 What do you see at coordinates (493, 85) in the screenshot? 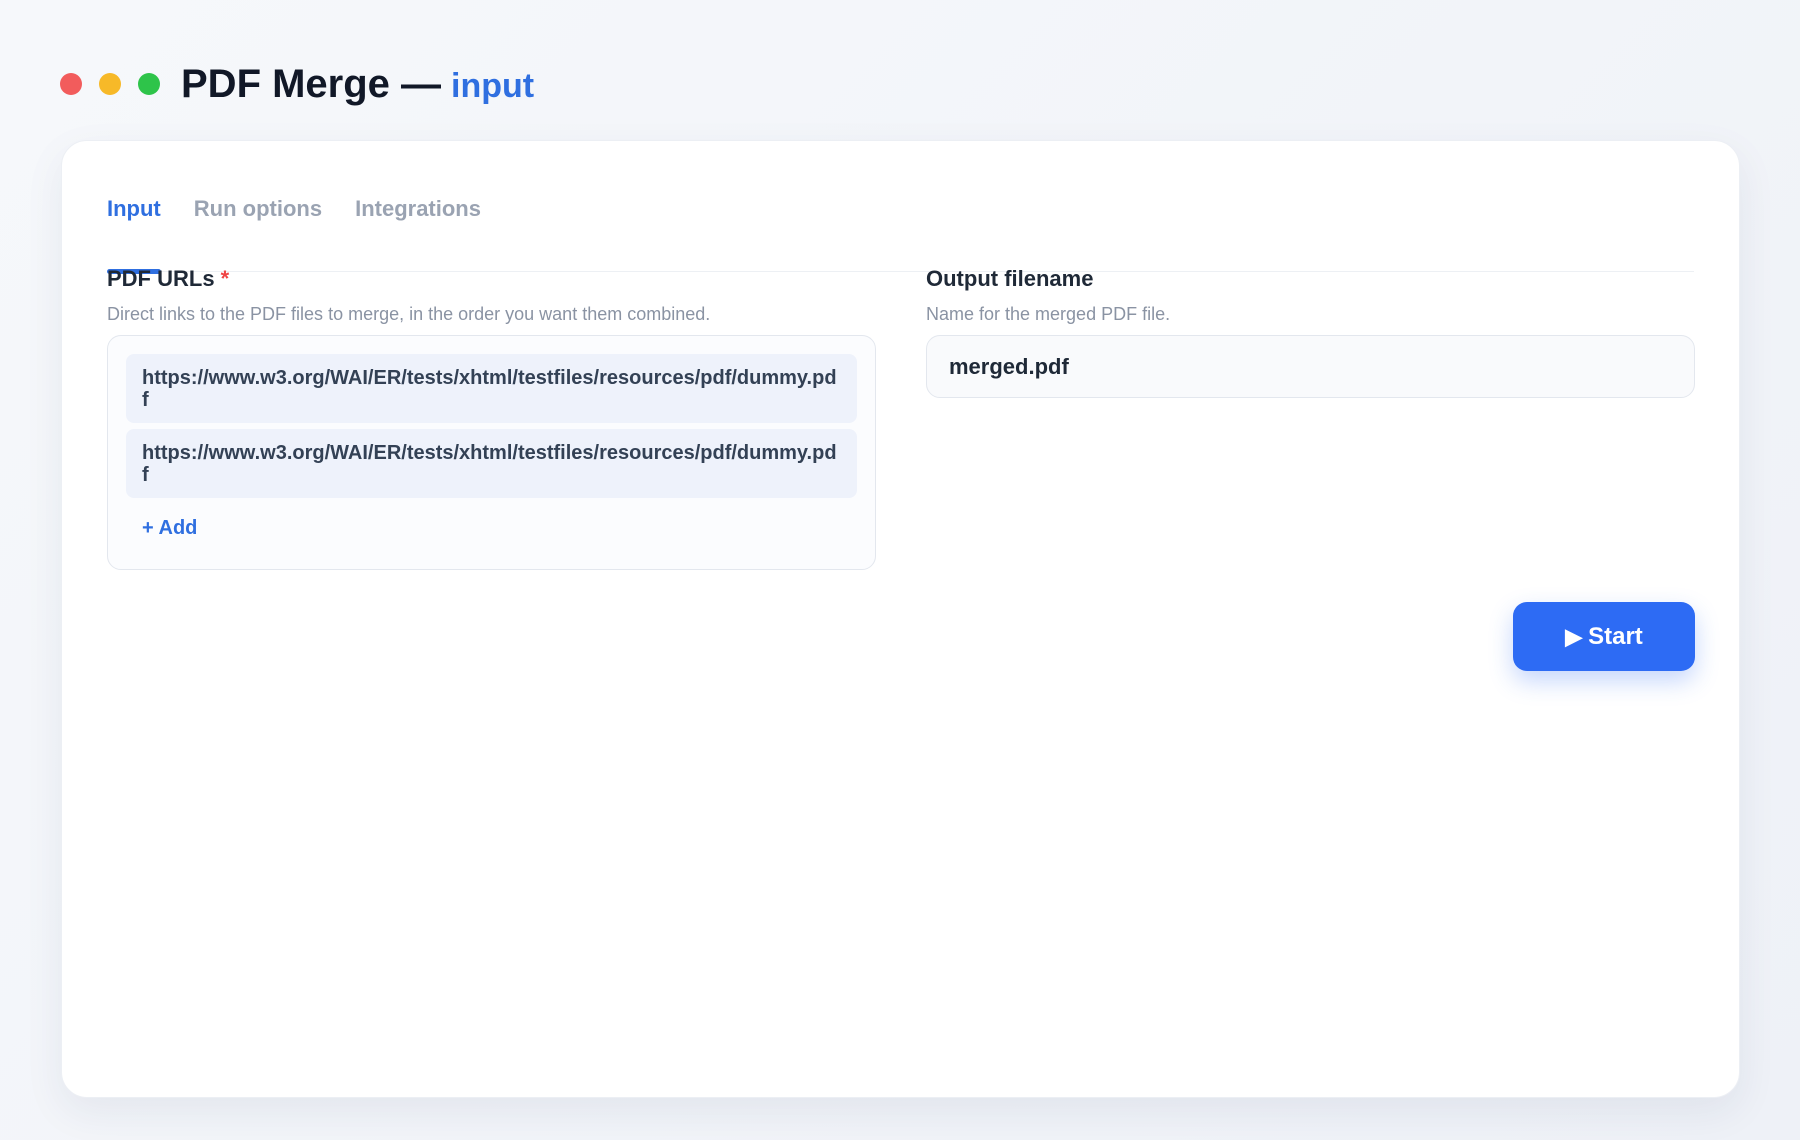
I see `page-subtitle: input` at bounding box center [493, 85].